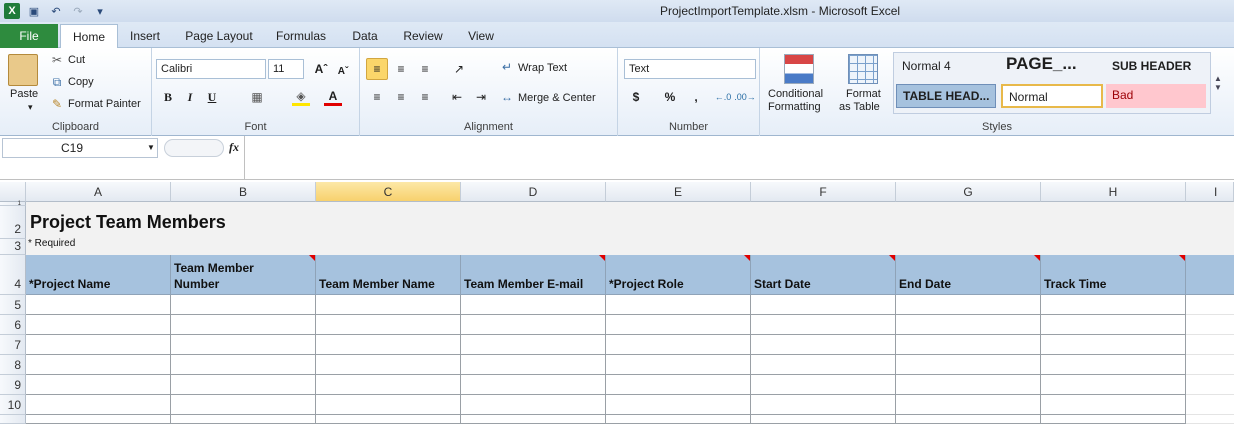 Image resolution: width=1234 pixels, height=424 pixels. Describe the element at coordinates (401, 69) in the screenshot. I see `middle-align-icon: ≡` at that location.